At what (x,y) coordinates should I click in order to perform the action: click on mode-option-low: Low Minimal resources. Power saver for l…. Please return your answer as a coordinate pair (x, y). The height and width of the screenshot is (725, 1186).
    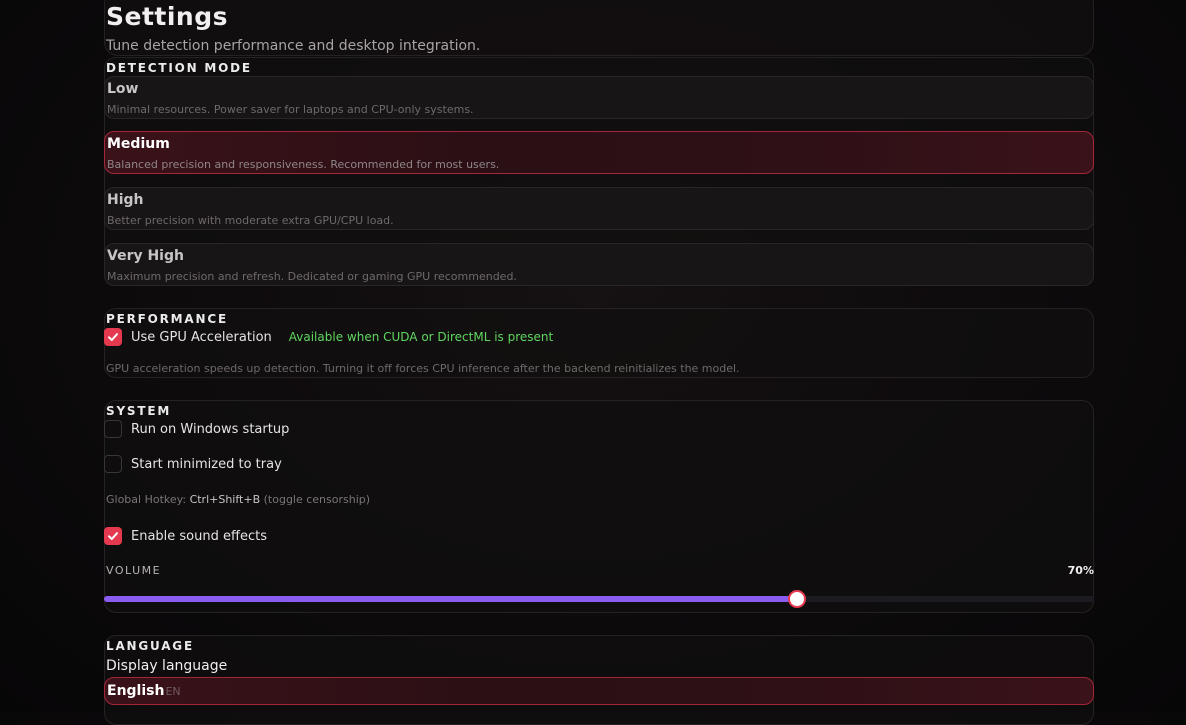
    Looking at the image, I should click on (599, 97).